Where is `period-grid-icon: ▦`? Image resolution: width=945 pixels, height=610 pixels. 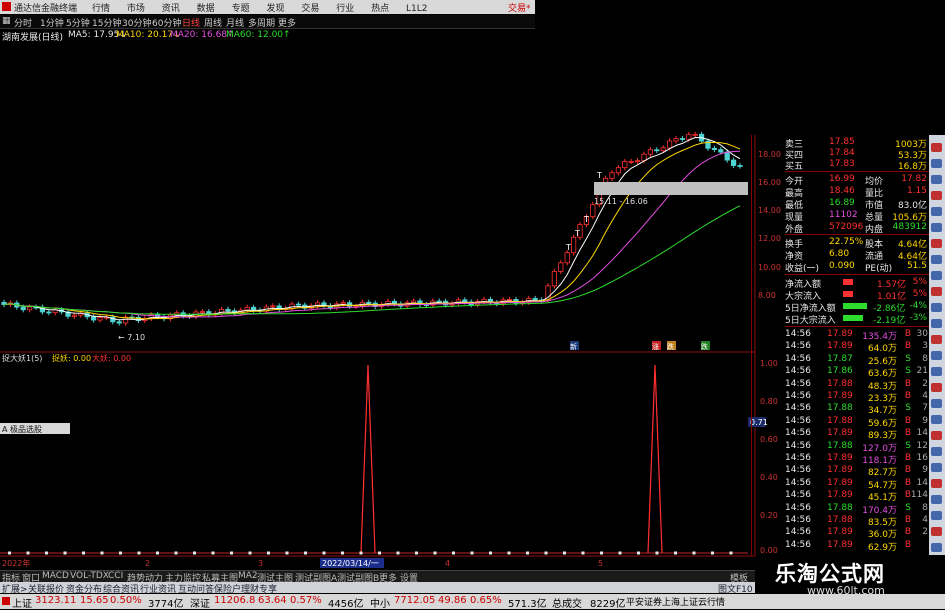
period-grid-icon: ▦ is located at coordinates (6, 21).